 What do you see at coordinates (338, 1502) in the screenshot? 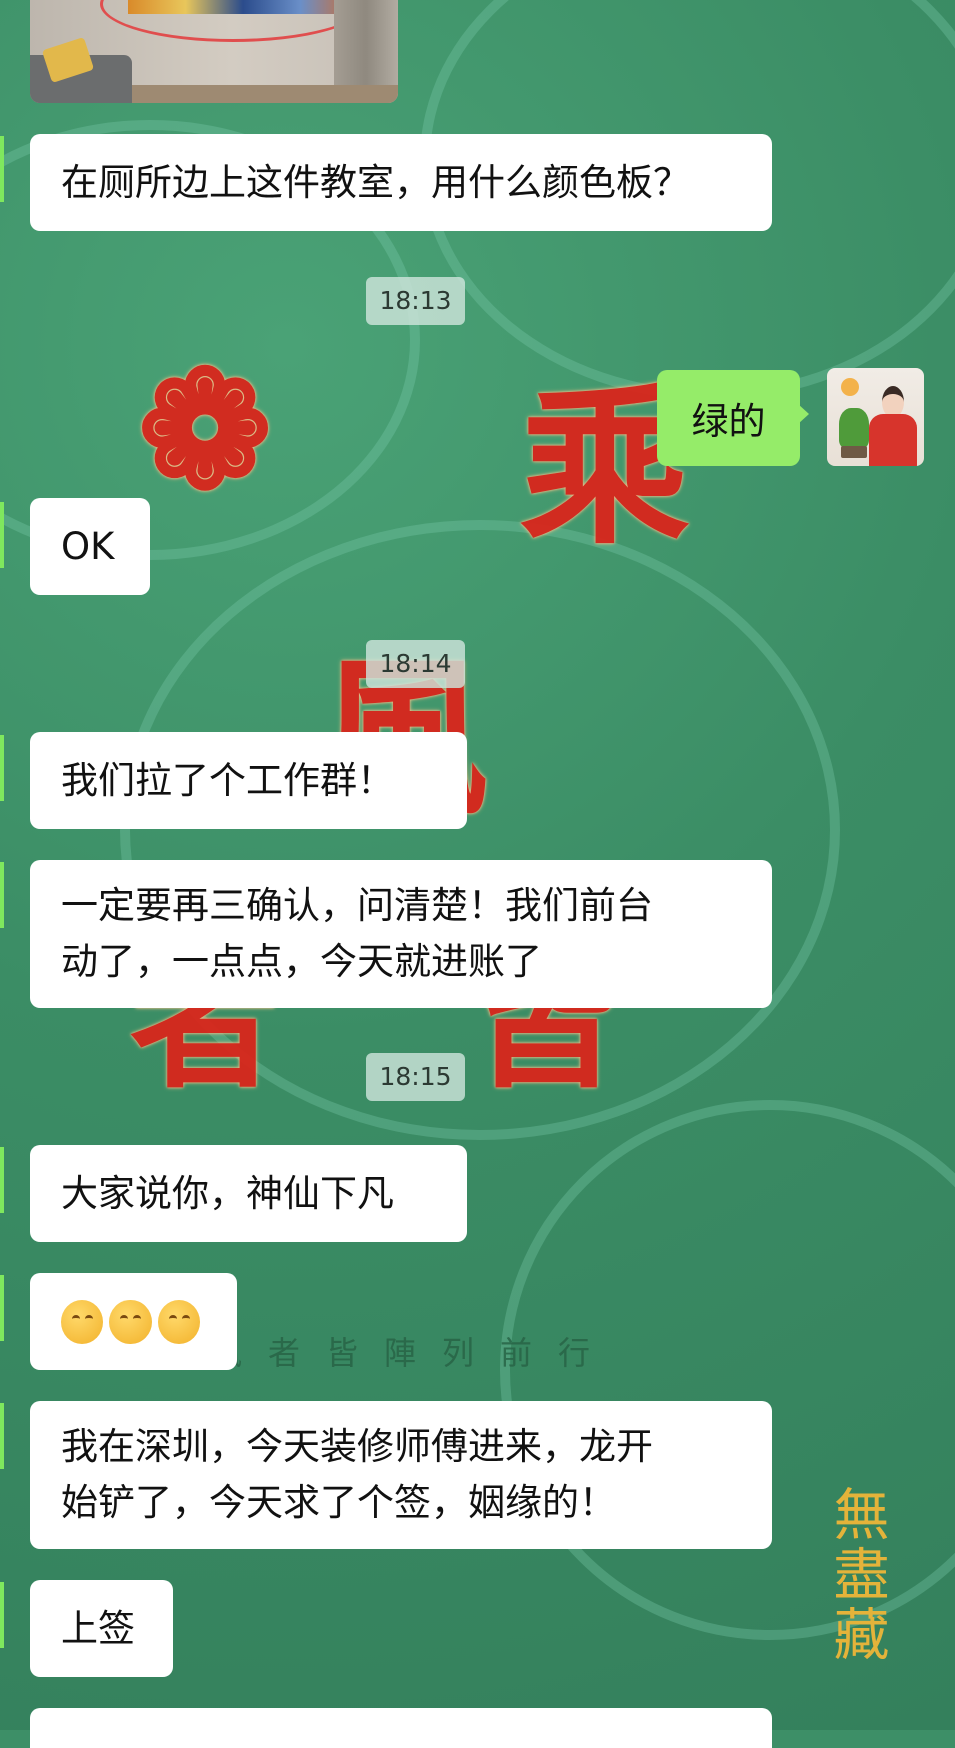
I see `message-text-line-2: 始铲了，今天求了个签，姻缘的！` at bounding box center [338, 1502].